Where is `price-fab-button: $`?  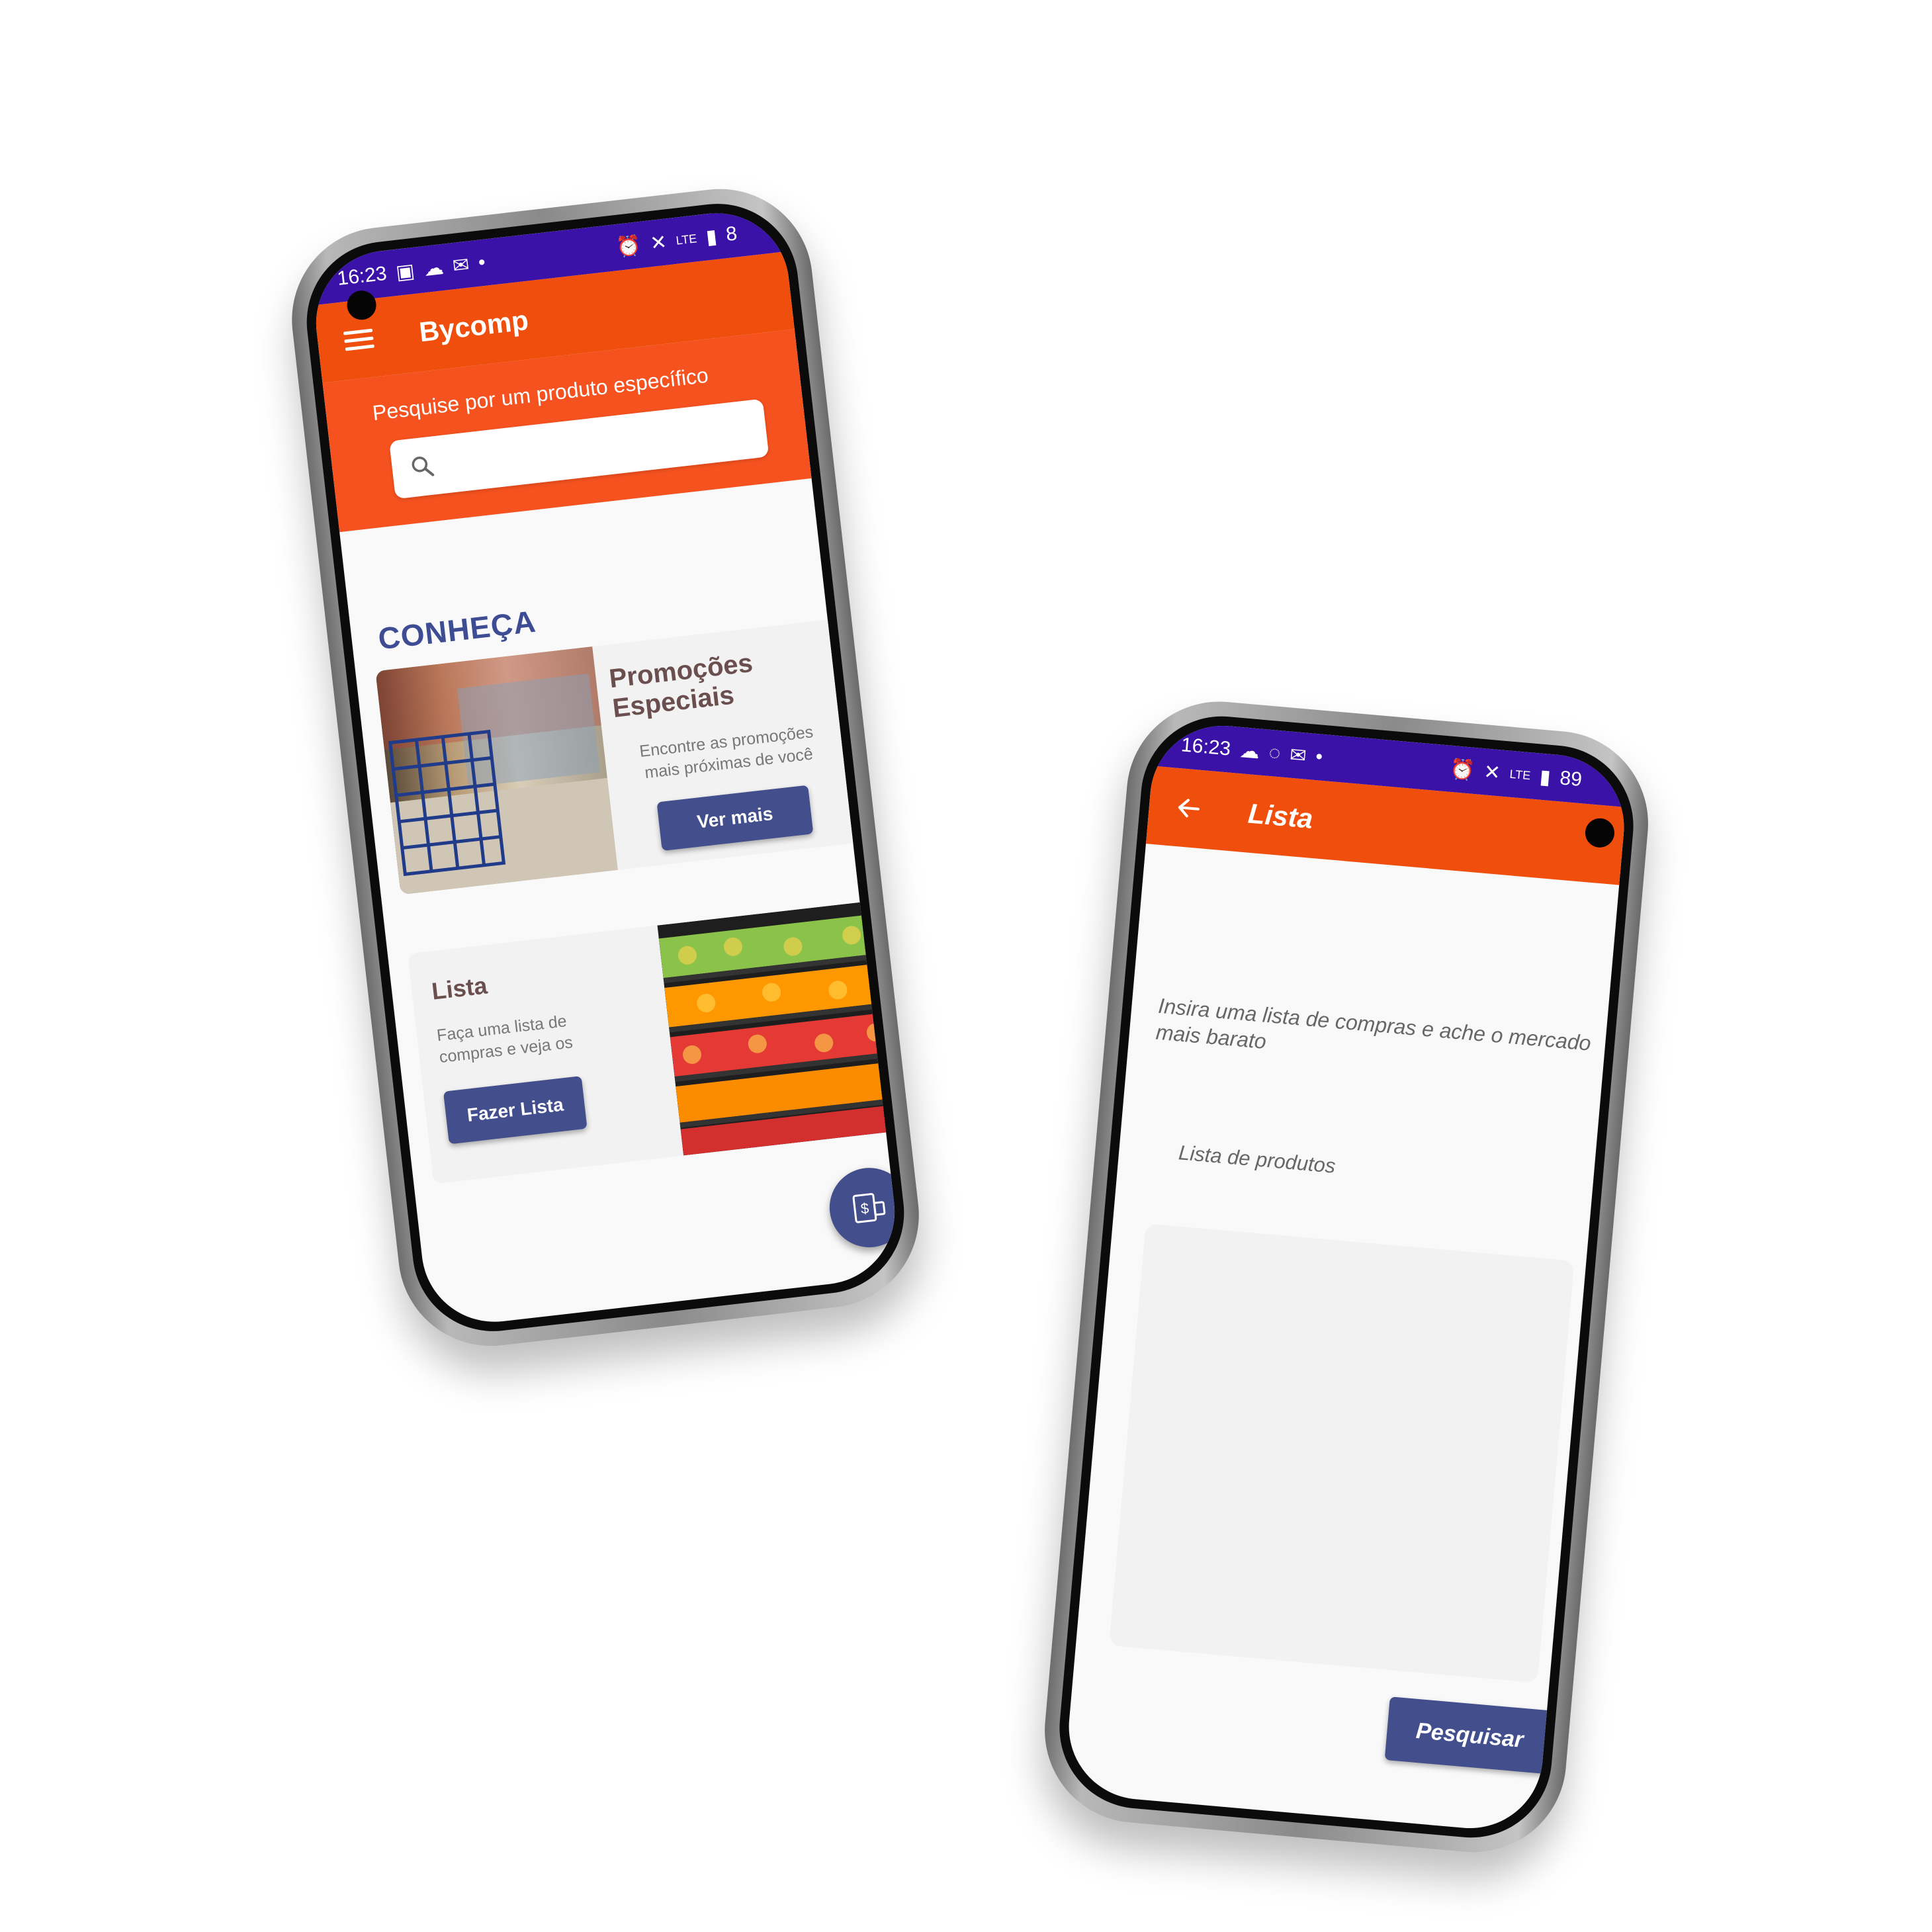 price-fab-button: $ is located at coordinates (863, 1207).